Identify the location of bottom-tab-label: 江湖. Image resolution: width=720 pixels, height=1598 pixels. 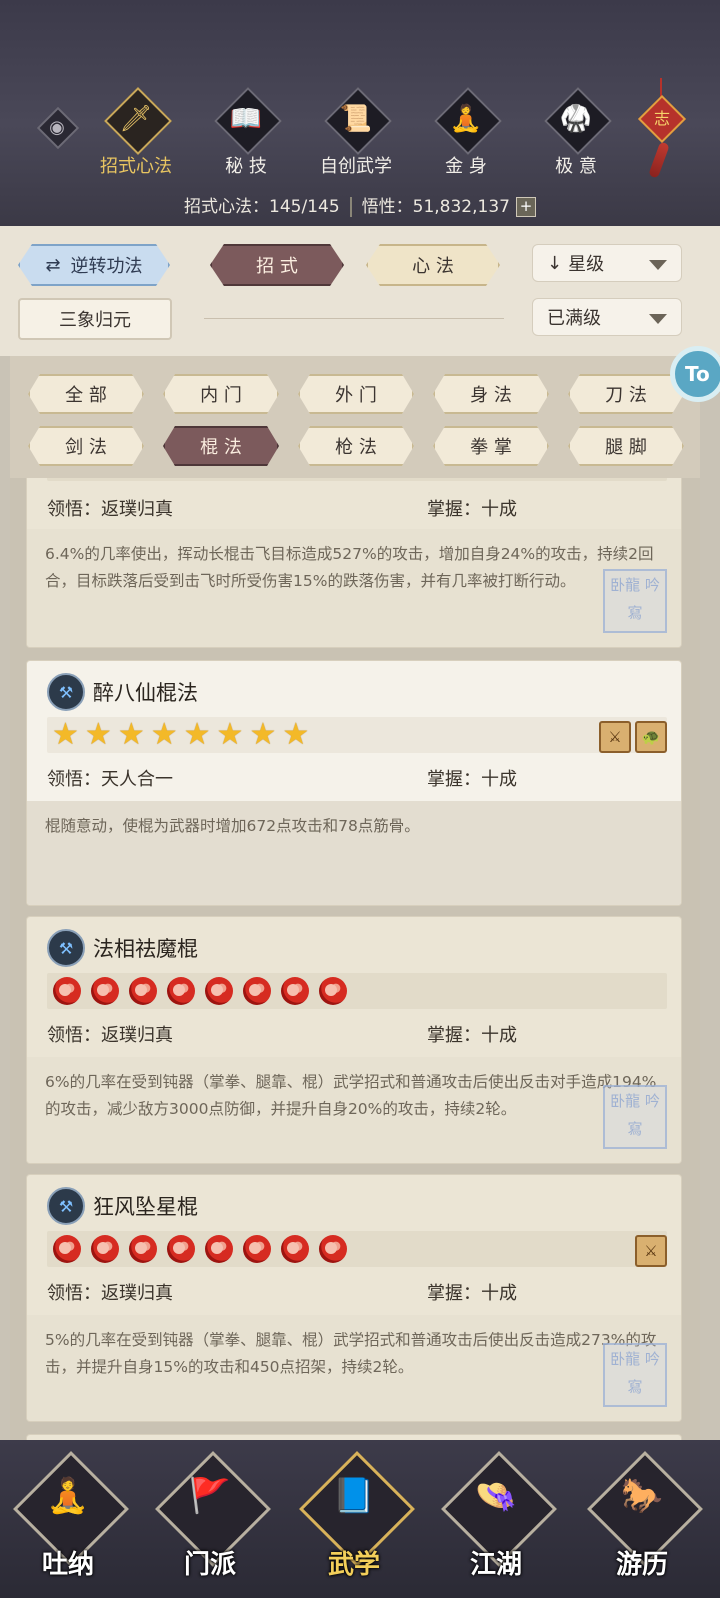
(495, 1565).